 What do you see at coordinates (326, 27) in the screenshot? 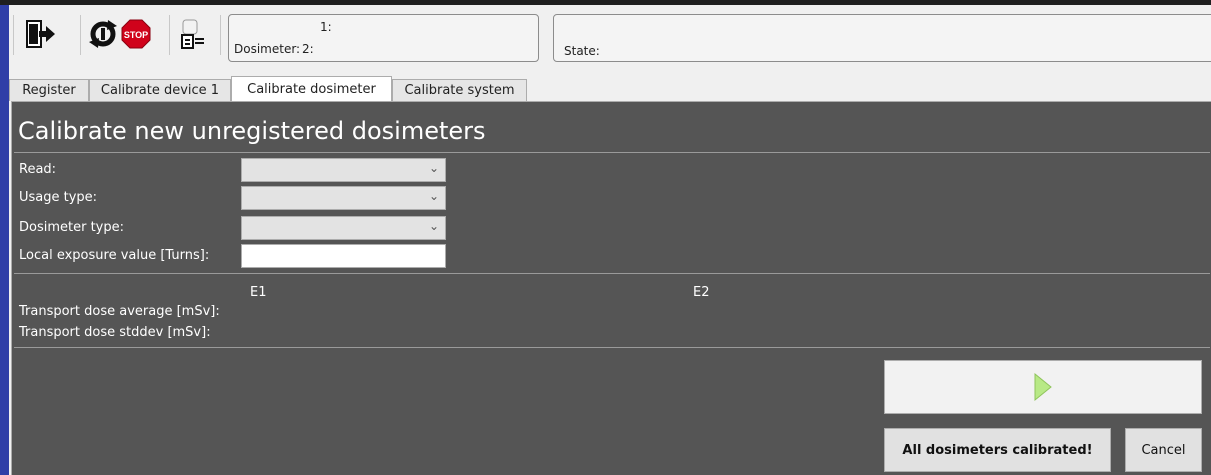
I see `dosimeter-slot-1: 1:` at bounding box center [326, 27].